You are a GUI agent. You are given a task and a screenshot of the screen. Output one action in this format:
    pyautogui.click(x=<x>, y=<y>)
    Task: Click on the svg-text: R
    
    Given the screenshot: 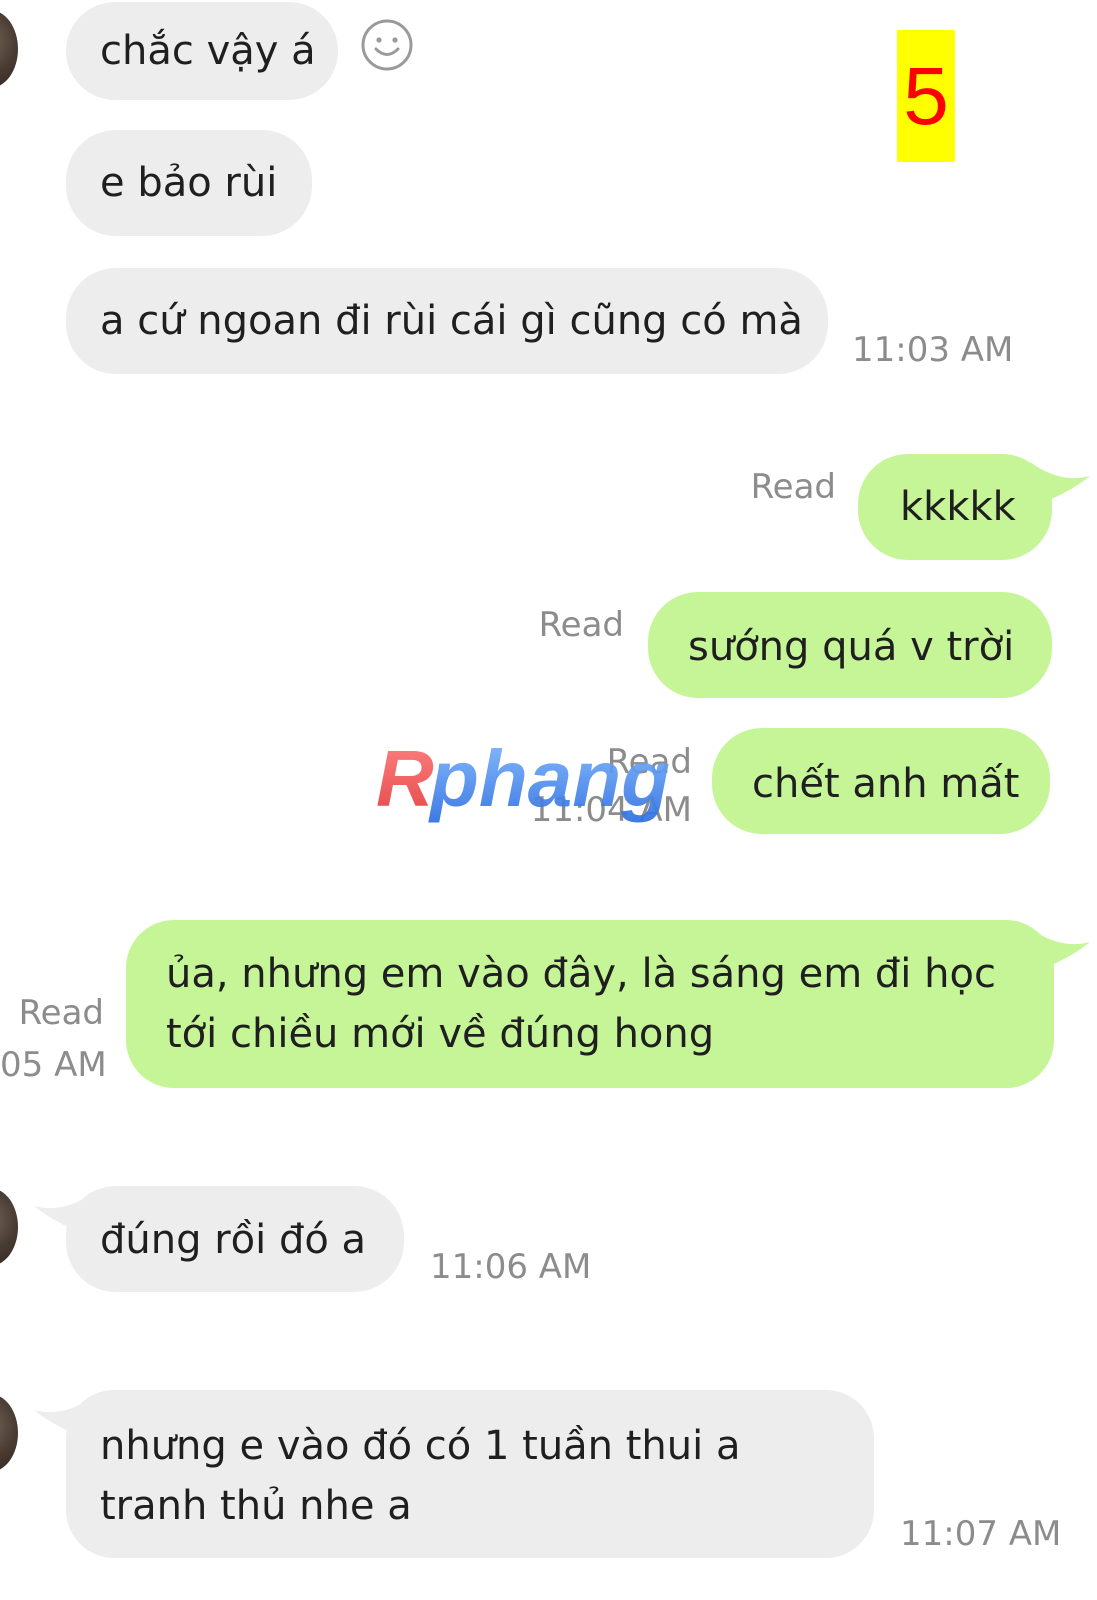 What is the action you would take?
    pyautogui.click(x=405, y=778)
    